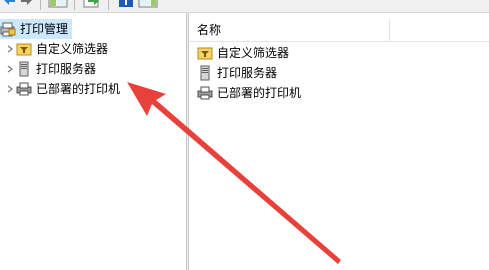 Image resolution: width=489 pixels, height=270 pixels. I want to click on show-hide-tree-icon, so click(58, 4).